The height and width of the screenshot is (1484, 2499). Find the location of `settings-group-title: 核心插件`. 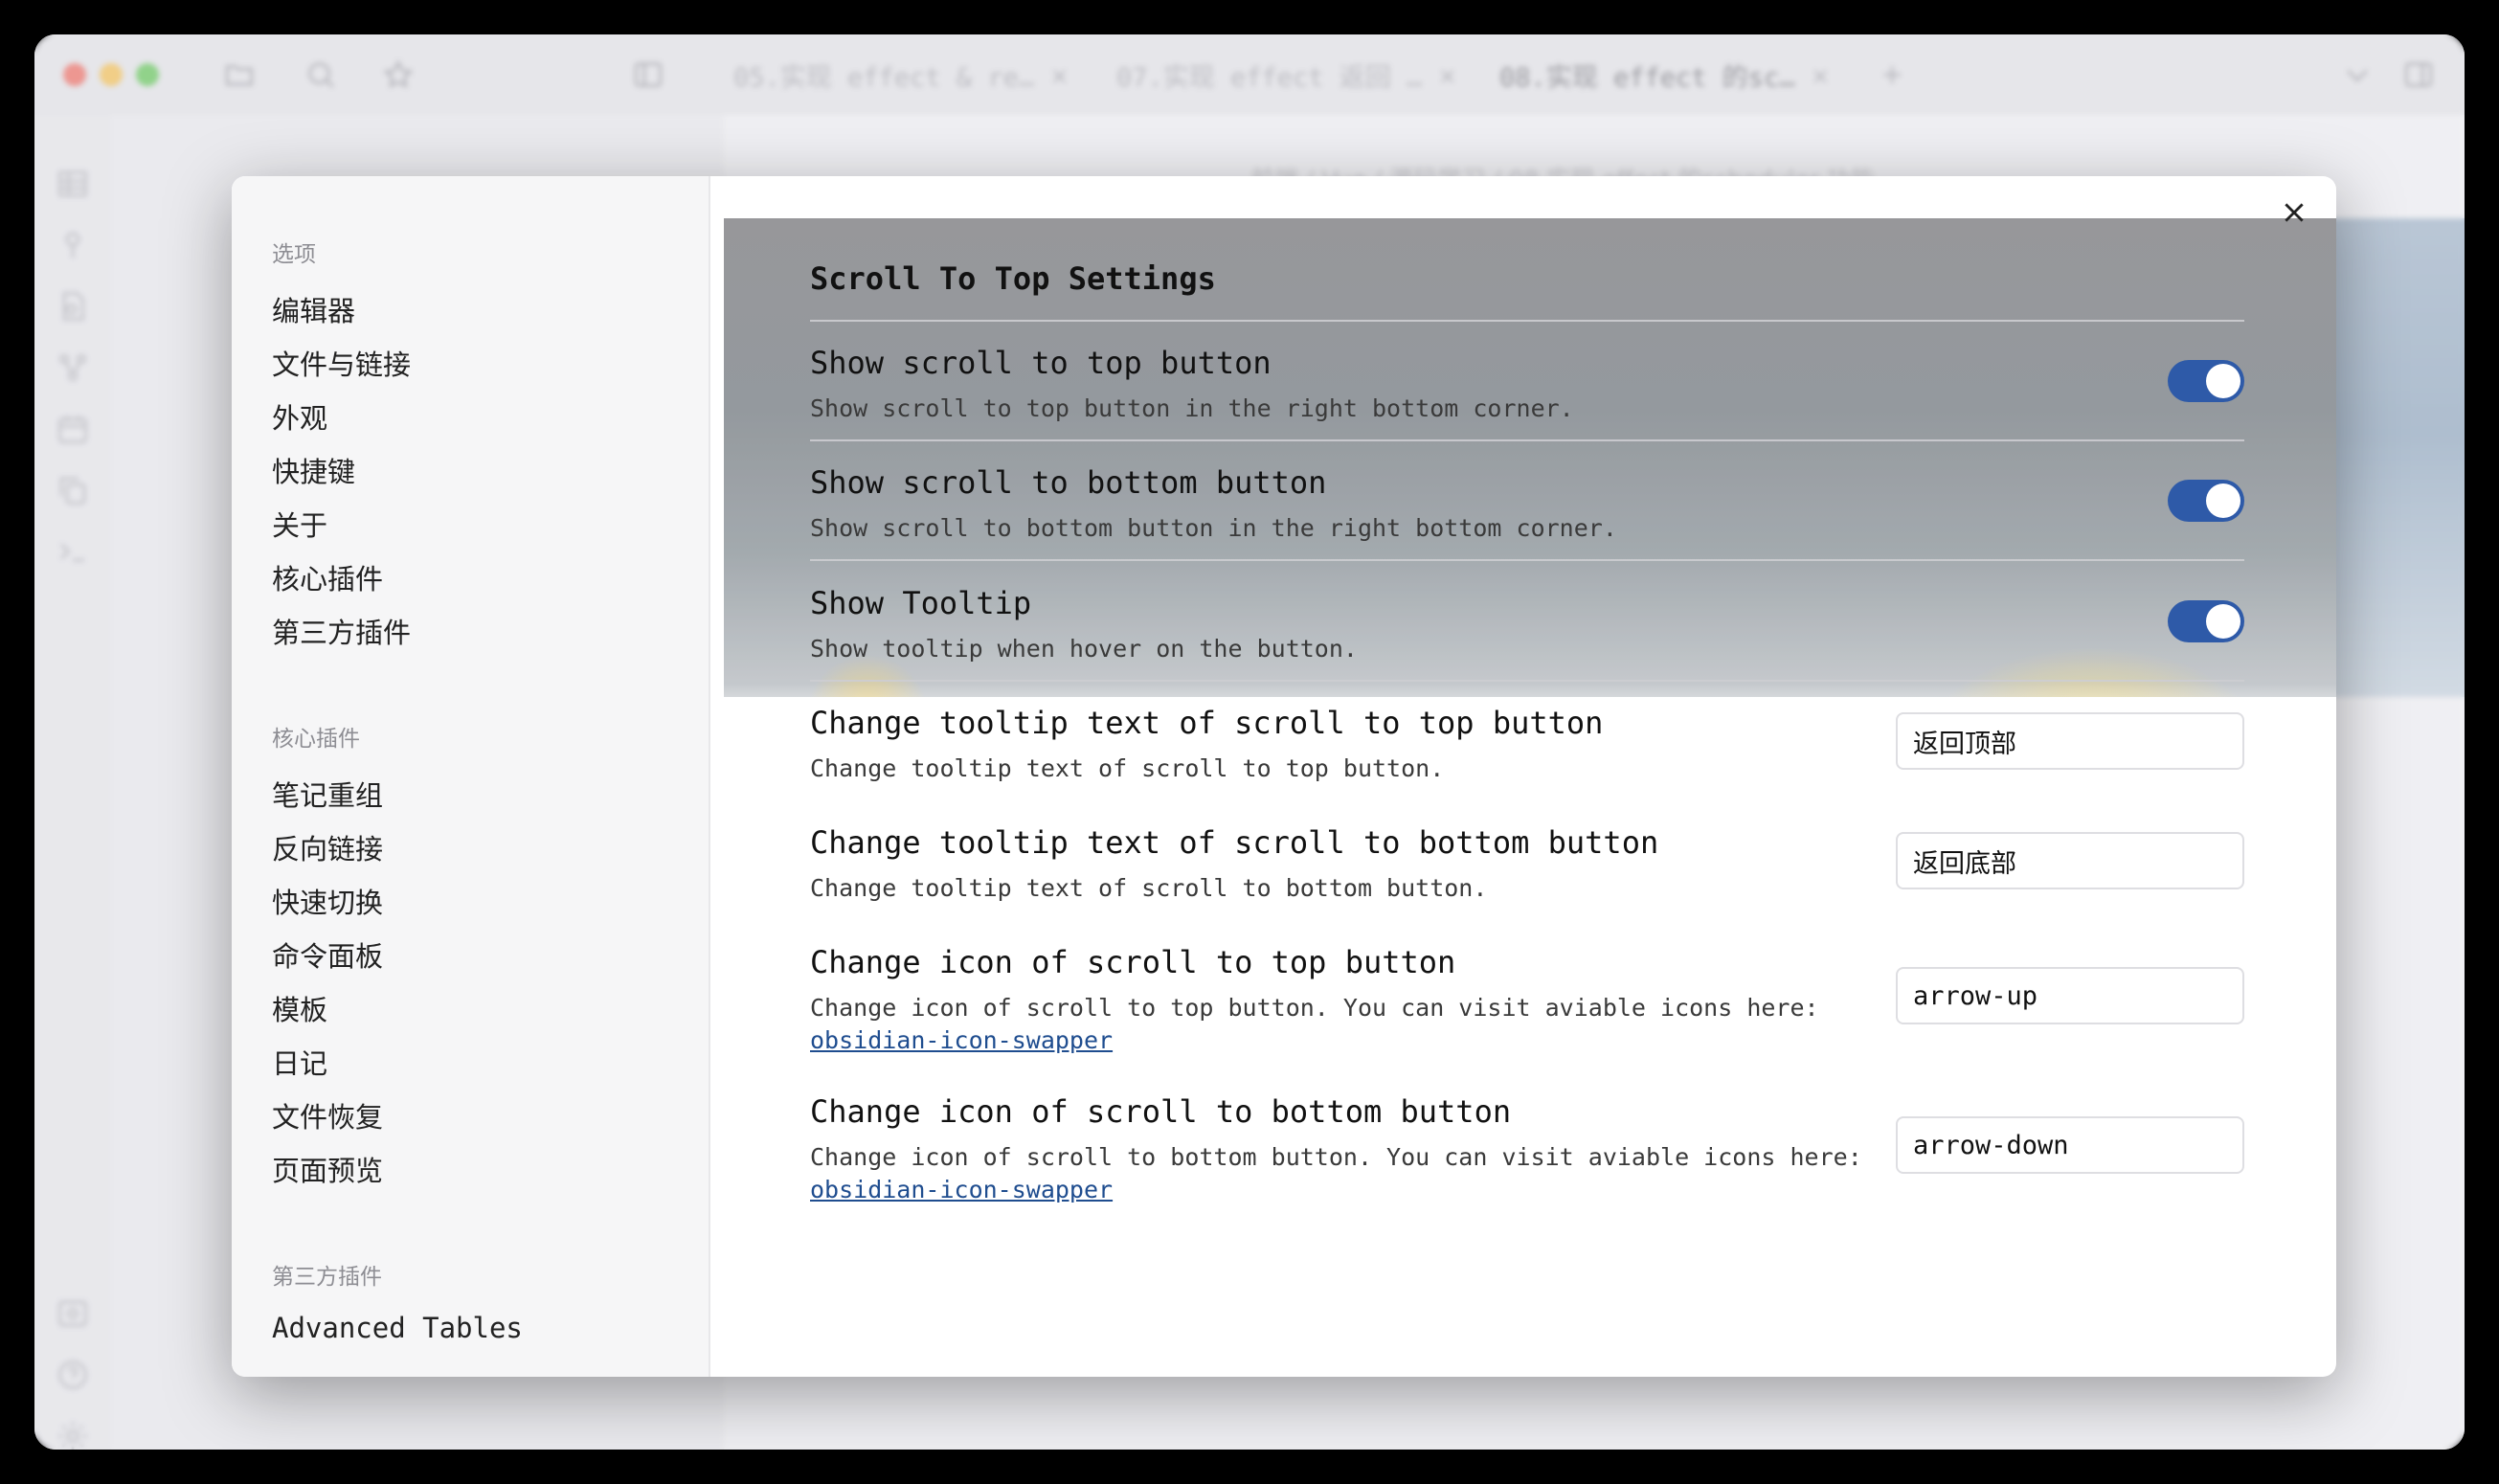

settings-group-title: 核心插件 is located at coordinates (316, 739).